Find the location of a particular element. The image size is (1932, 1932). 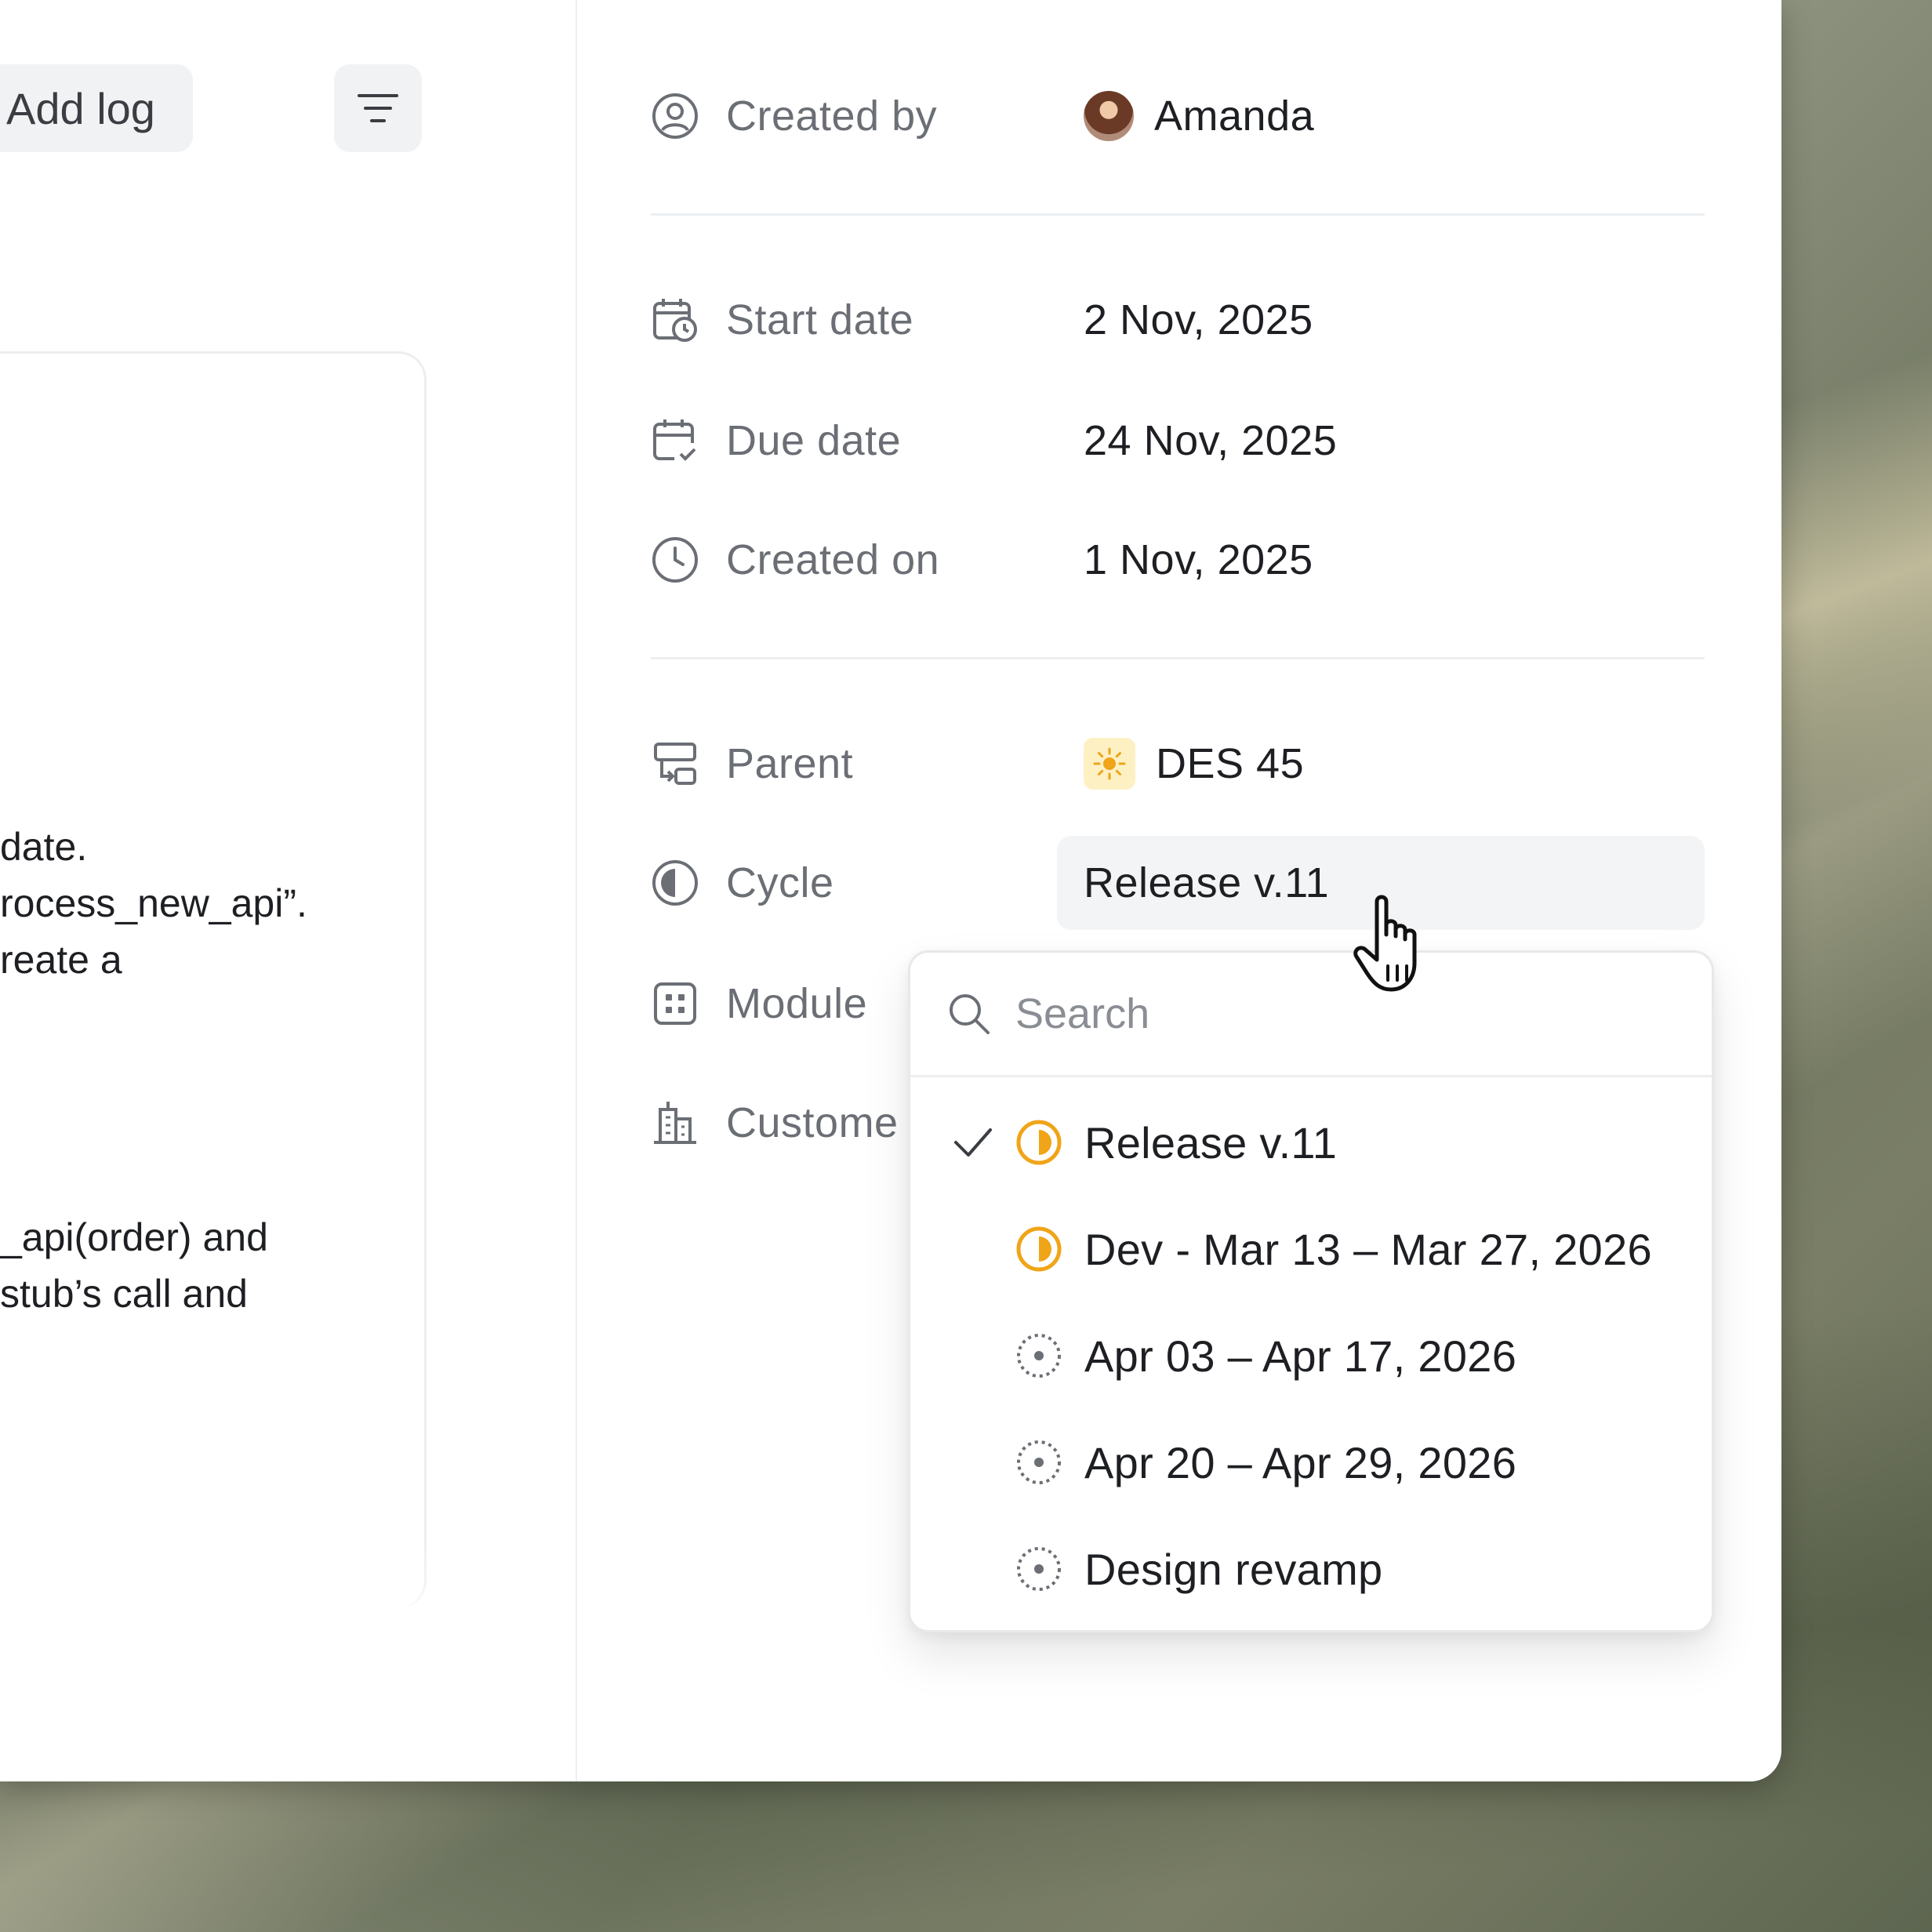

cycle-option: Dev - Mar 13 – Mar 27, 2026 is located at coordinates (1311, 1249).